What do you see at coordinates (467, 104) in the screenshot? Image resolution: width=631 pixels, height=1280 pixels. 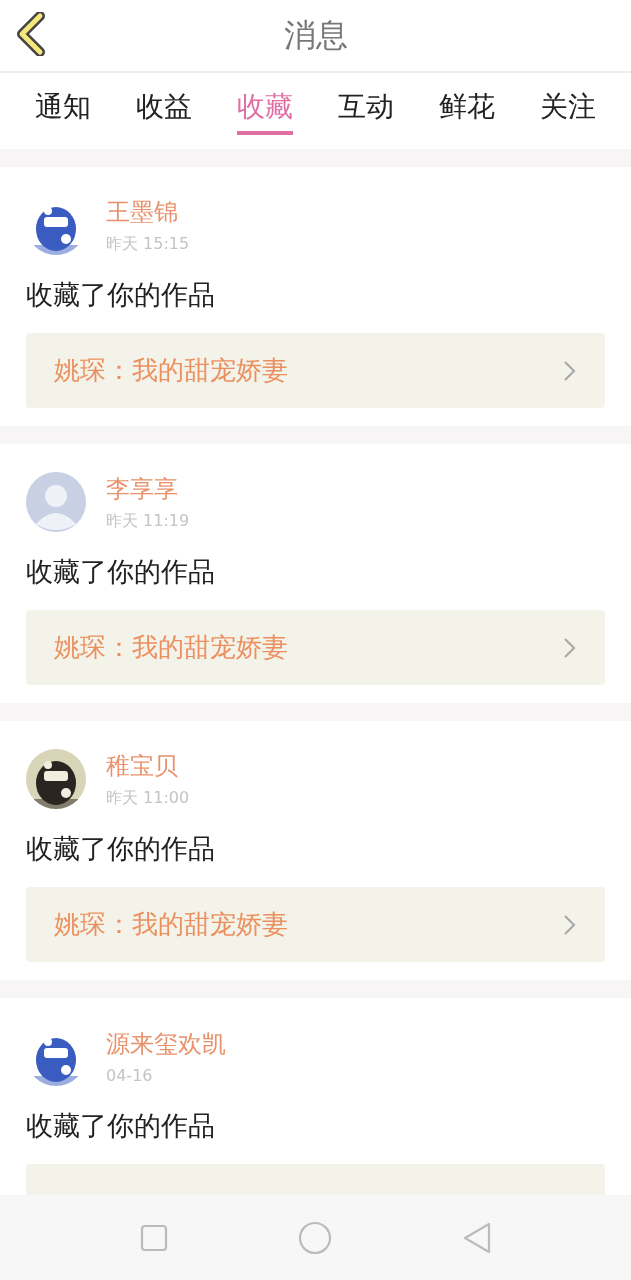 I see `tab: 鲜花` at bounding box center [467, 104].